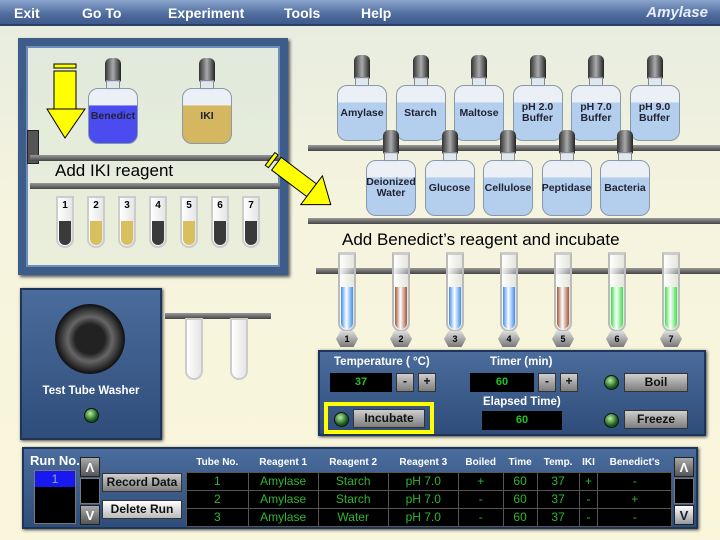 This screenshot has height=540, width=720. What do you see at coordinates (341, 419) in the screenshot?
I see `incubate-indicator-light` at bounding box center [341, 419].